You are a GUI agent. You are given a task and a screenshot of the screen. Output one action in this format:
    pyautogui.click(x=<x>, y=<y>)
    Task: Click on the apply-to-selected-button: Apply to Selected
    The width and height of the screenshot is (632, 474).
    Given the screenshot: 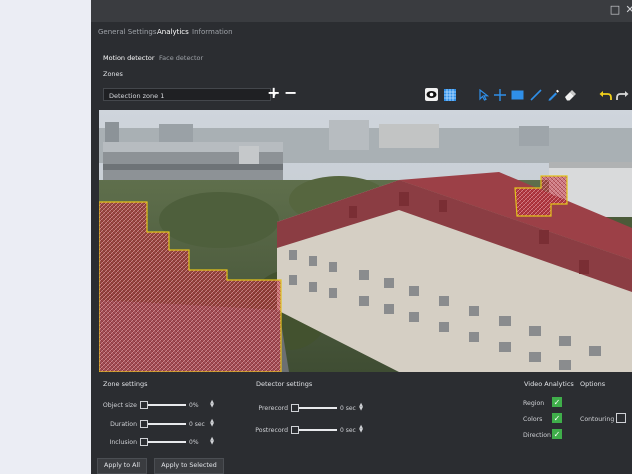 What is the action you would take?
    pyautogui.click(x=189, y=466)
    